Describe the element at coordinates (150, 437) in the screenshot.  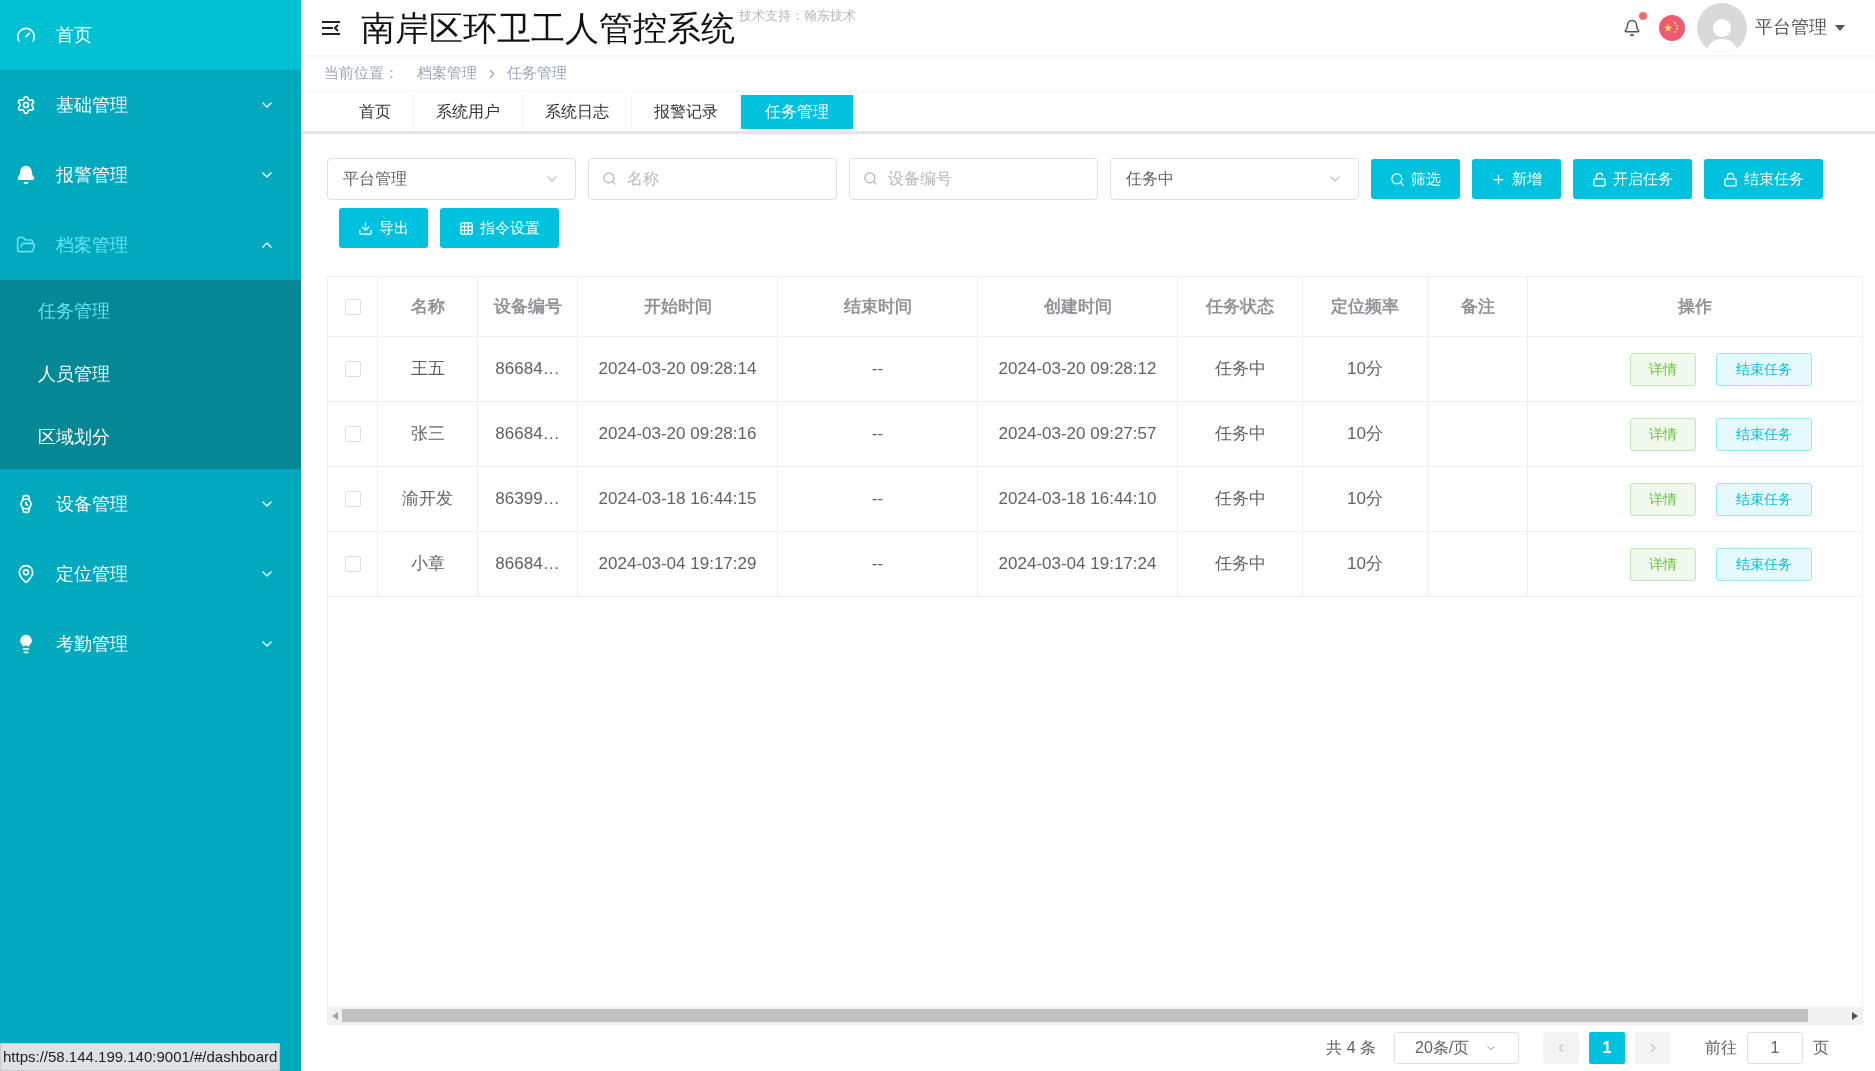
I see `submenu-item: 区域划分` at that location.